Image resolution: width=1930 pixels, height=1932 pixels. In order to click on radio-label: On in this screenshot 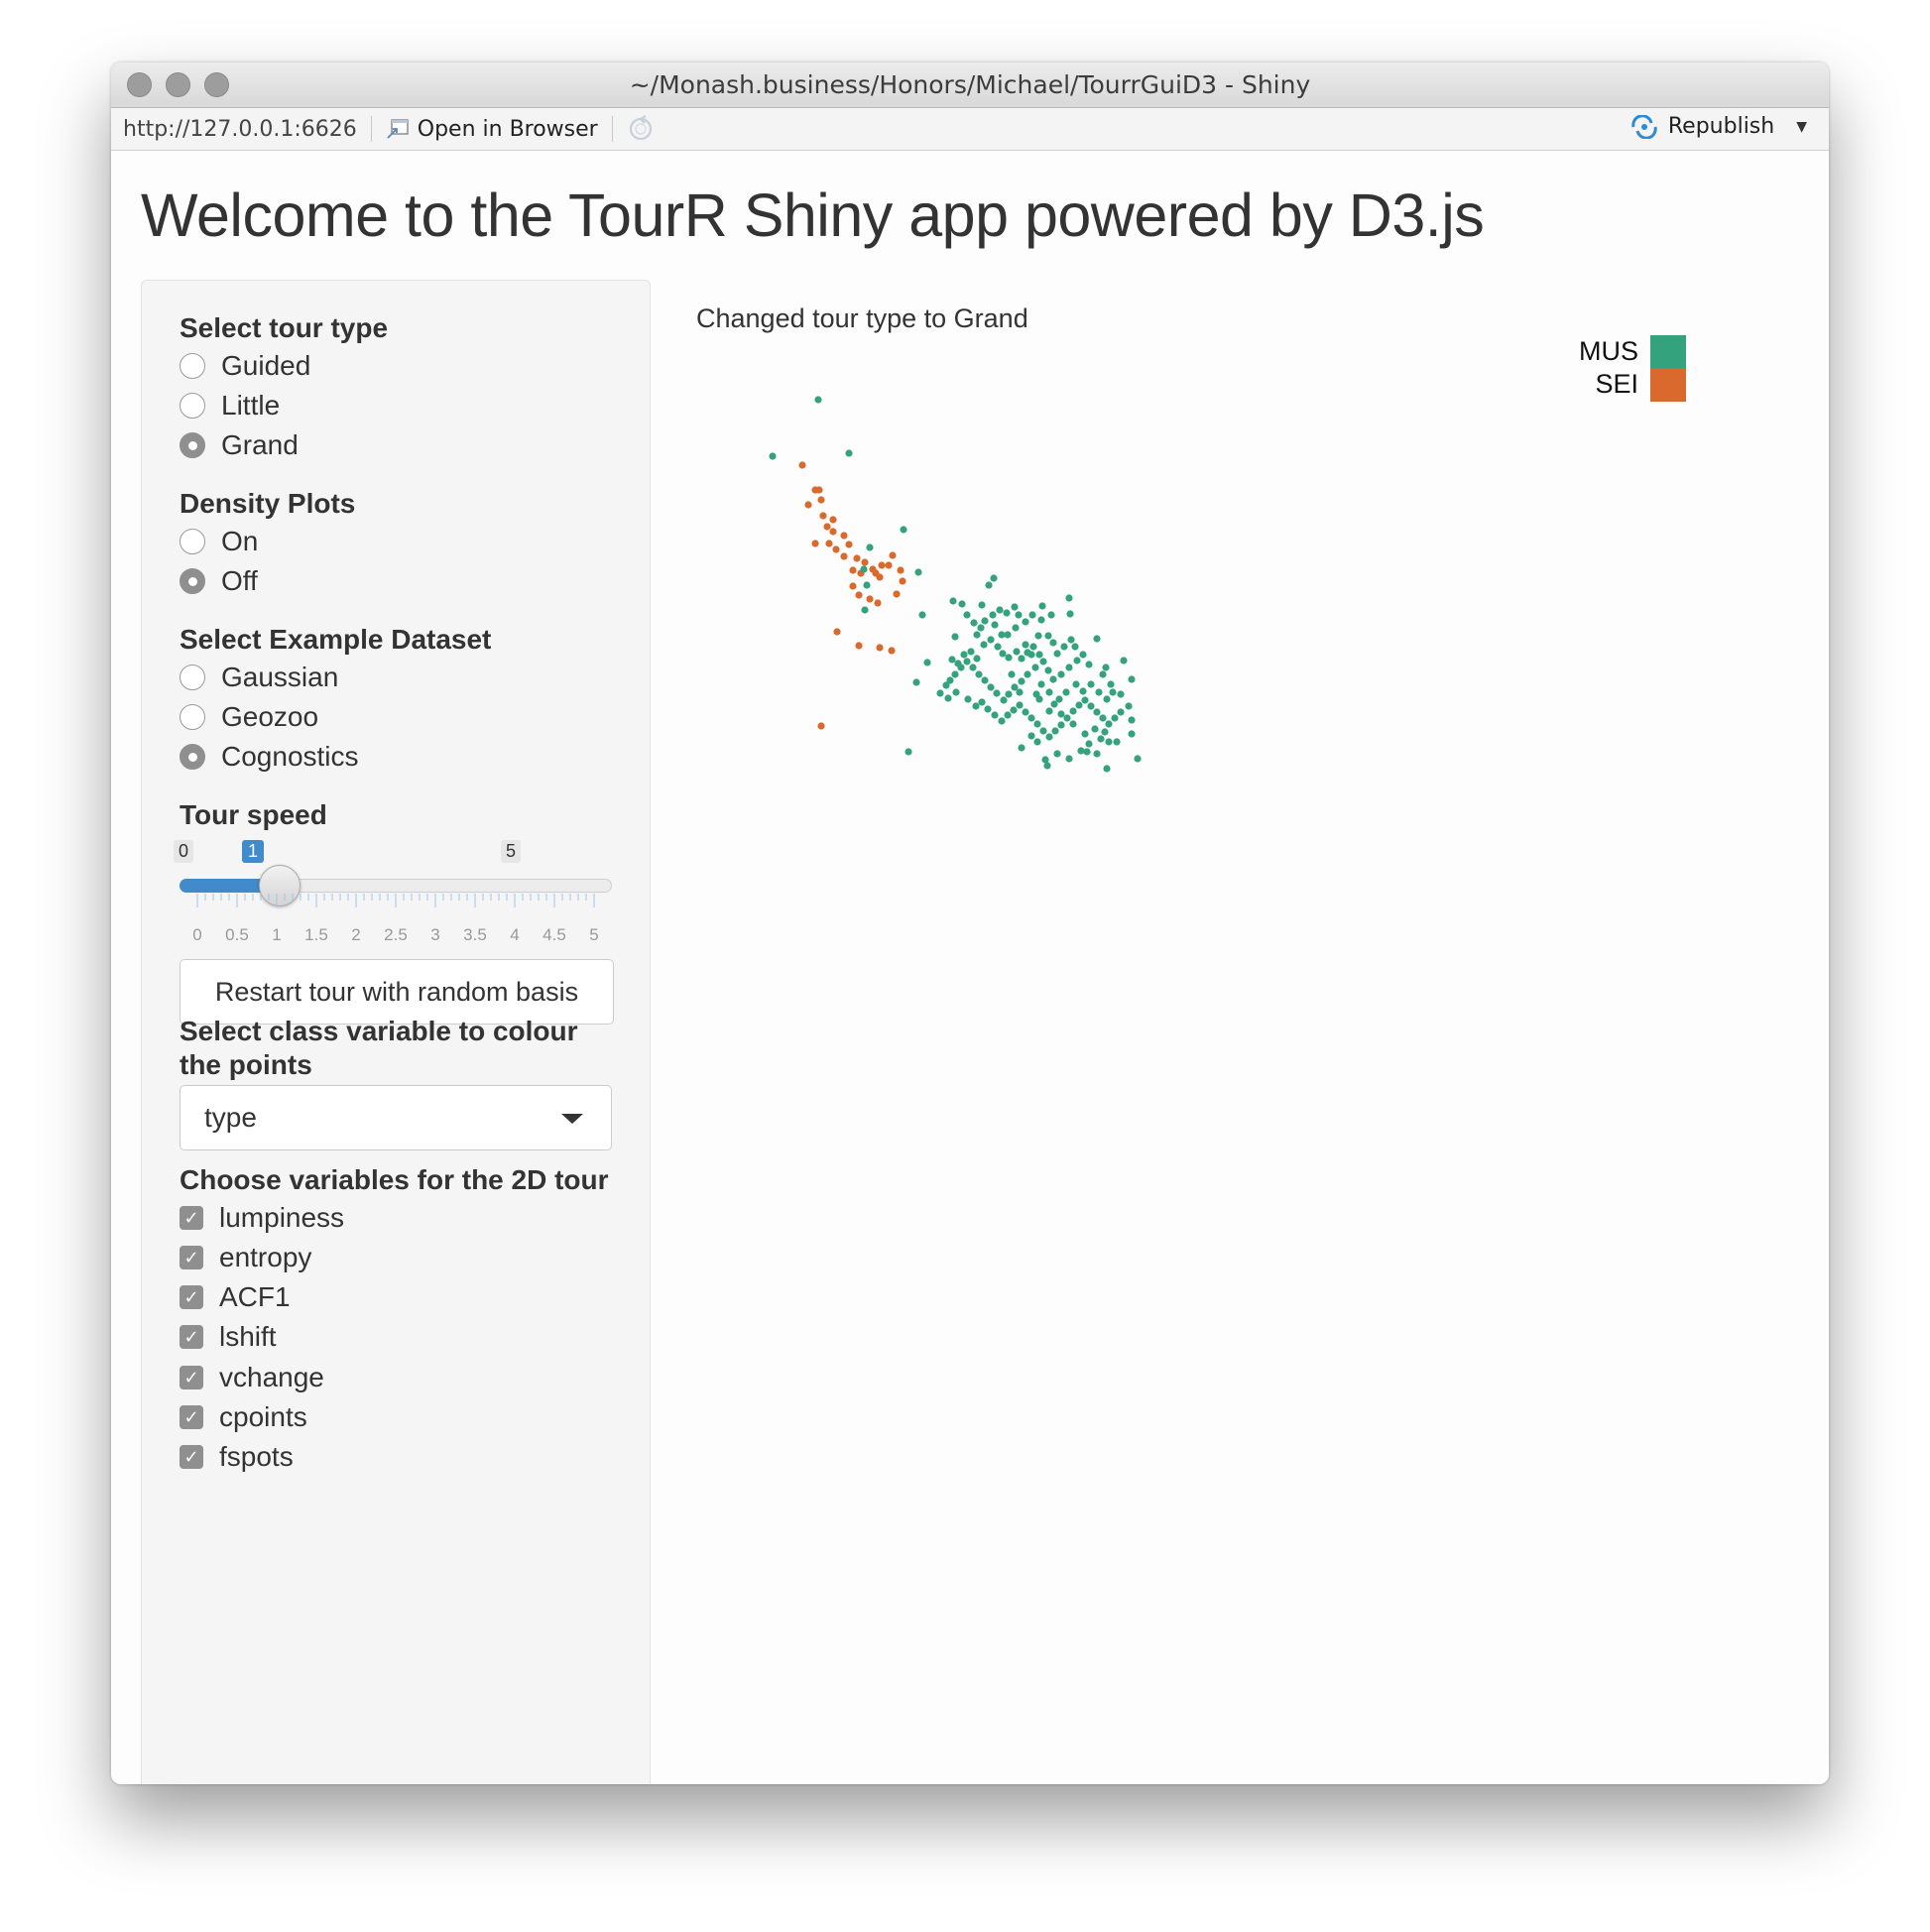, I will do `click(240, 541)`.